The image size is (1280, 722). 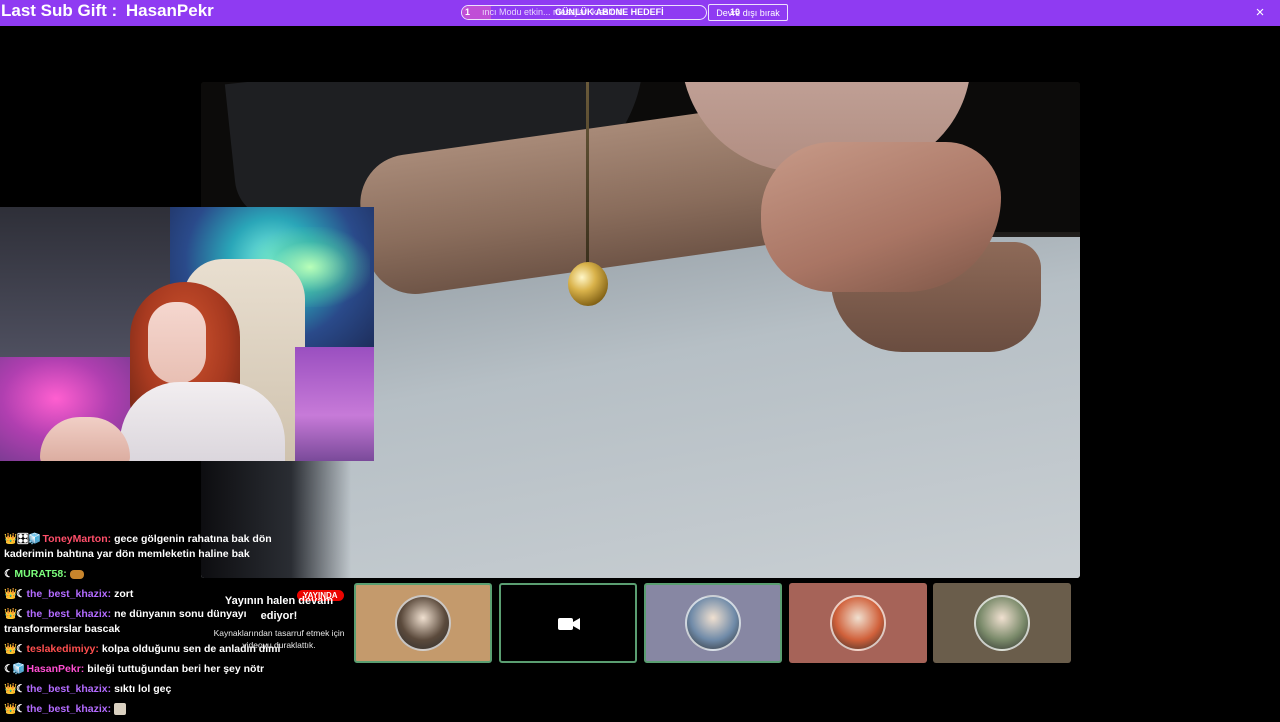 I want to click on chat-username: HasanPekr:, so click(x=56, y=669).